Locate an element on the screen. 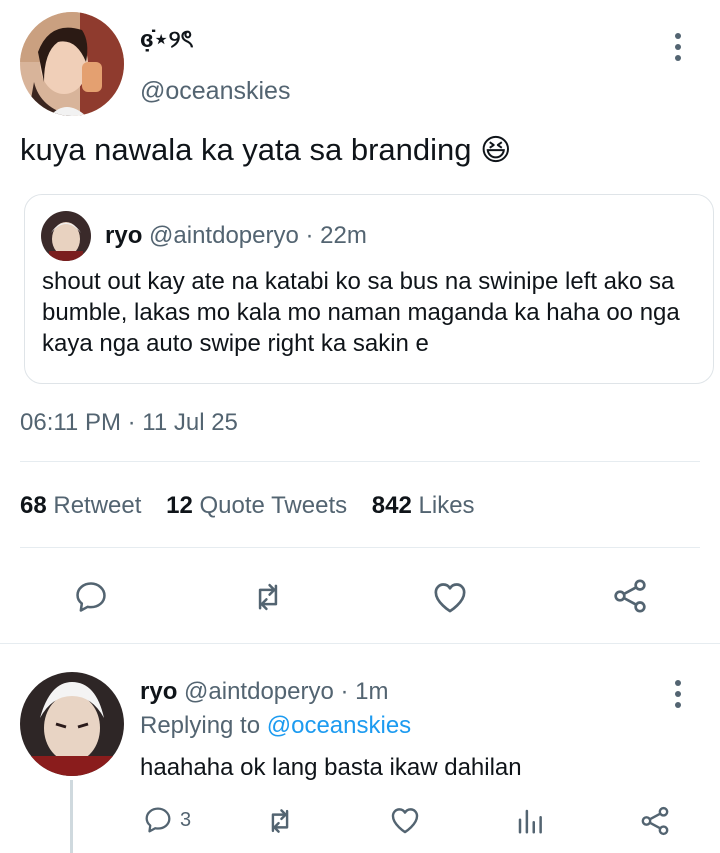 The height and width of the screenshot is (853, 720). quotes-count: 12 is located at coordinates (179, 505).